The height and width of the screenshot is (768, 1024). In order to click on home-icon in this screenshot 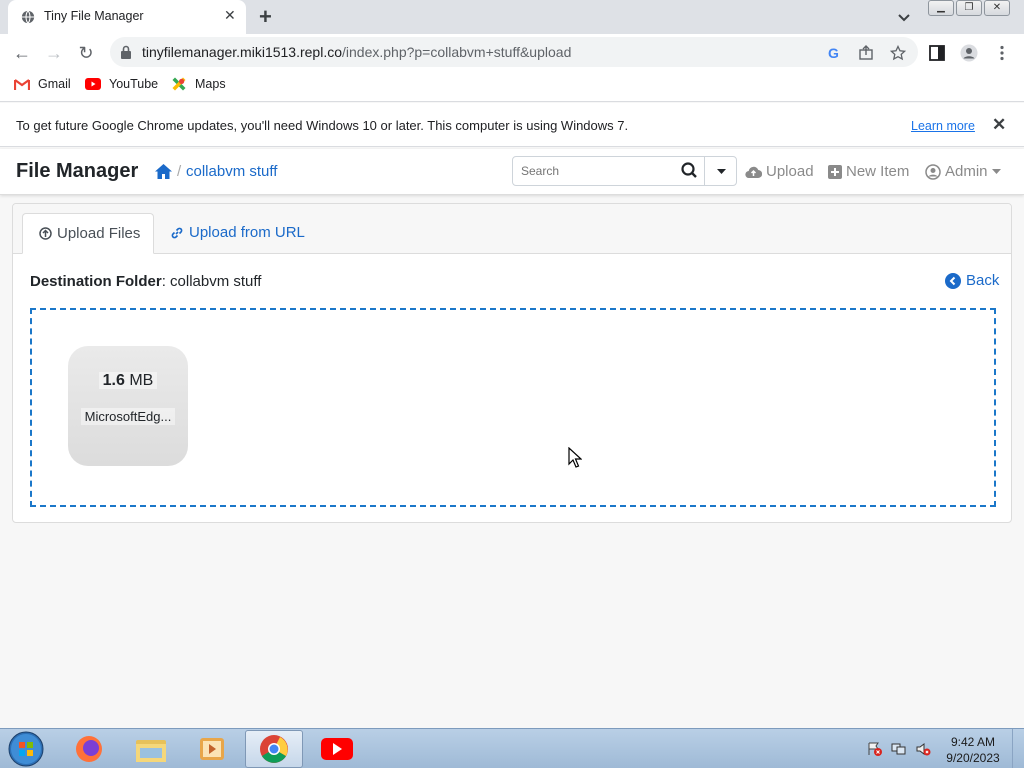, I will do `click(163, 171)`.